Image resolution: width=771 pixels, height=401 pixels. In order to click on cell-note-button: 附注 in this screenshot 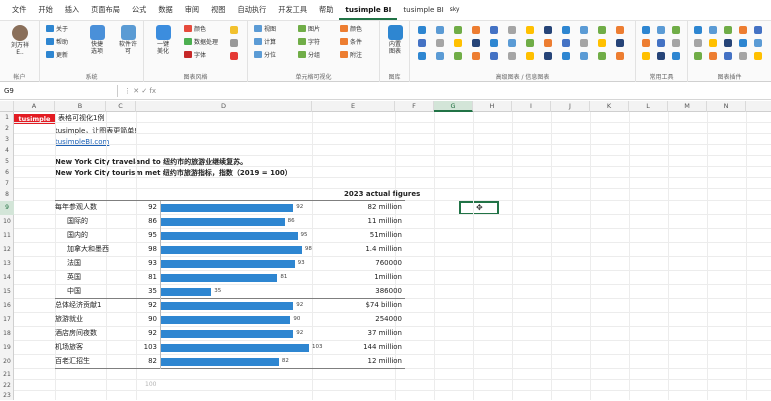, I will do `click(351, 56)`.